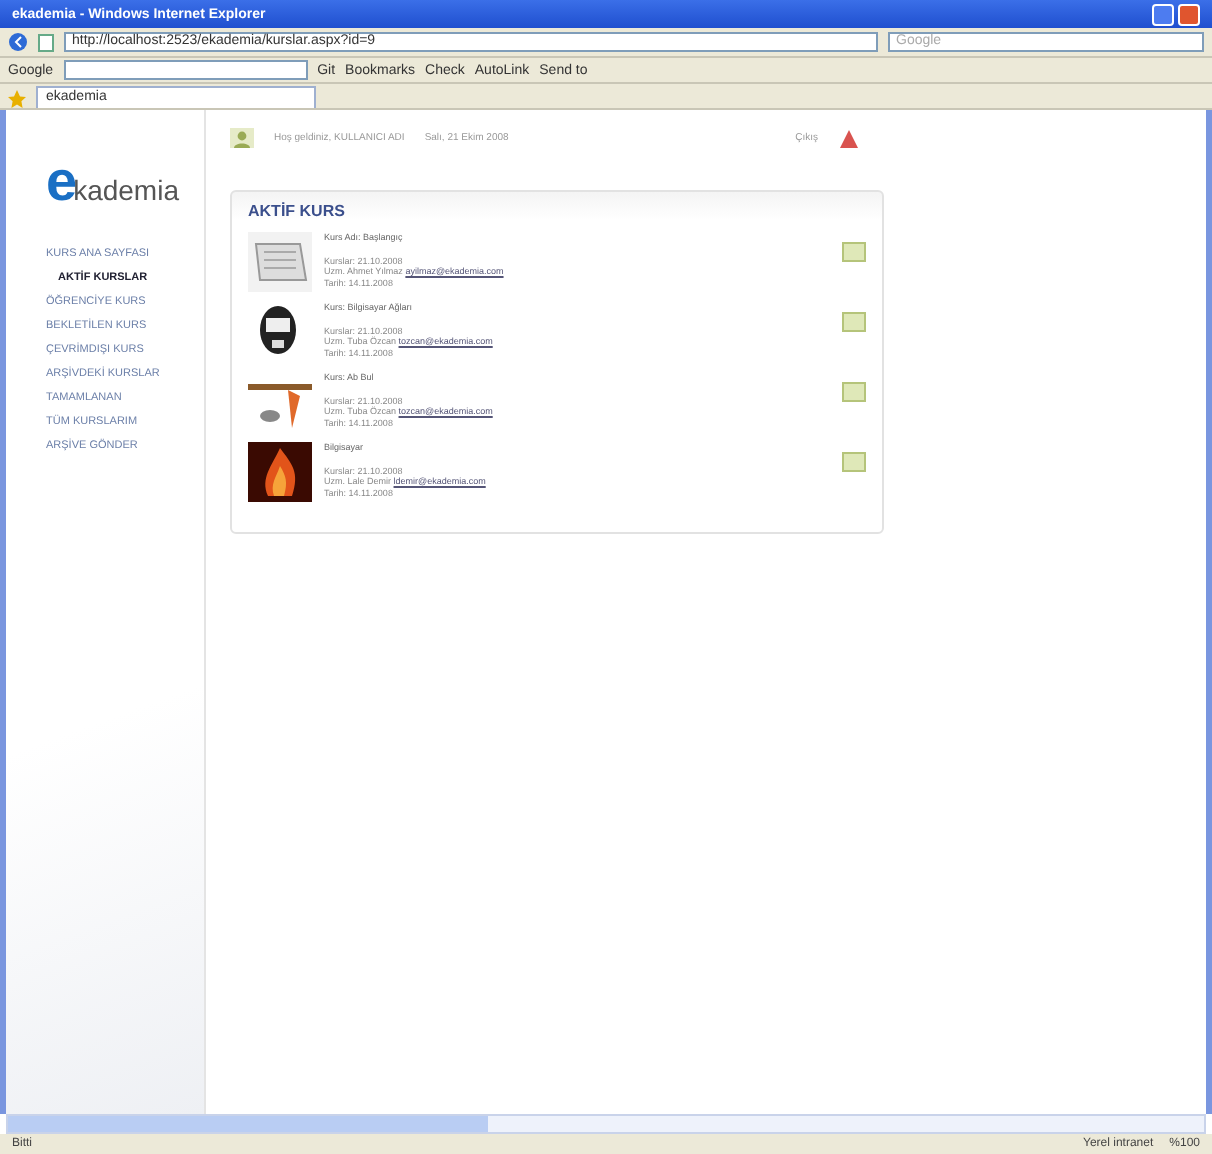 Image resolution: width=1212 pixels, height=1154 pixels. I want to click on logo-text: kademia, so click(126, 190).